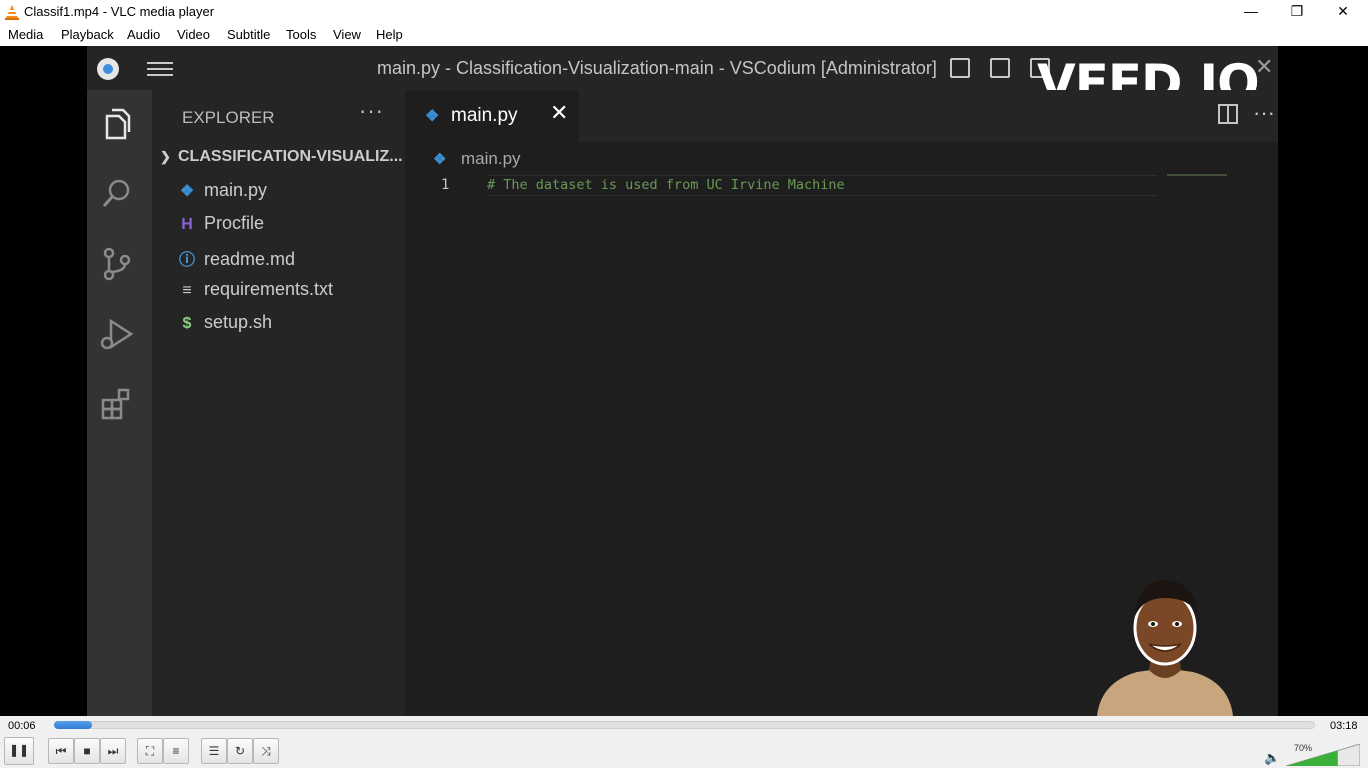  I want to click on line-number: 1, so click(445, 185).